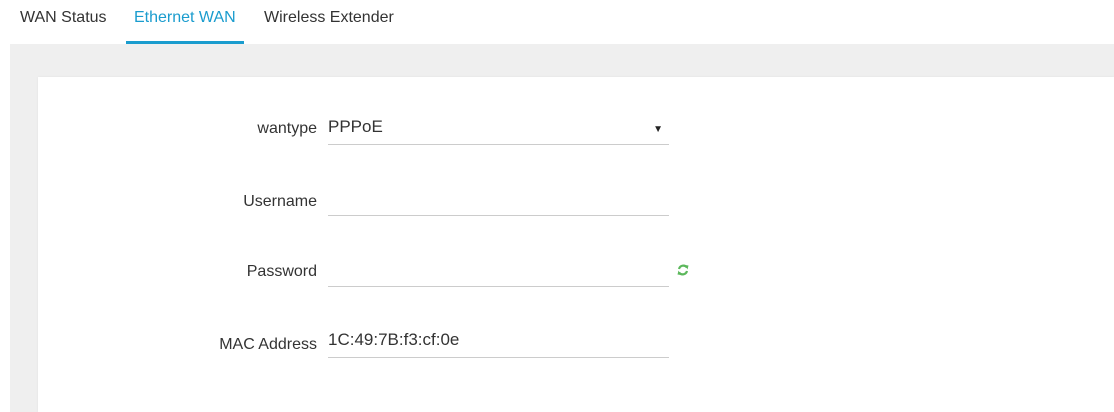 Image resolution: width=1114 pixels, height=412 pixels. Describe the element at coordinates (280, 201) in the screenshot. I see `username-label: Username` at that location.